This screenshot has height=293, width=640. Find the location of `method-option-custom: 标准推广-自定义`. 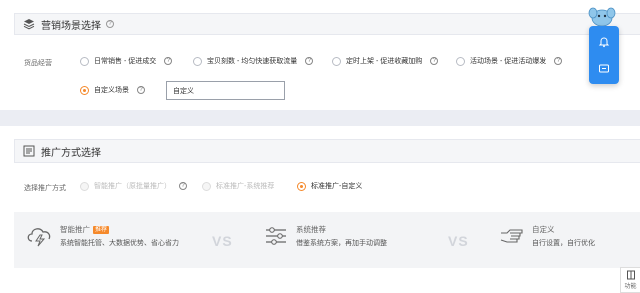

method-option-custom: 标准推广-自定义 is located at coordinates (329, 186).